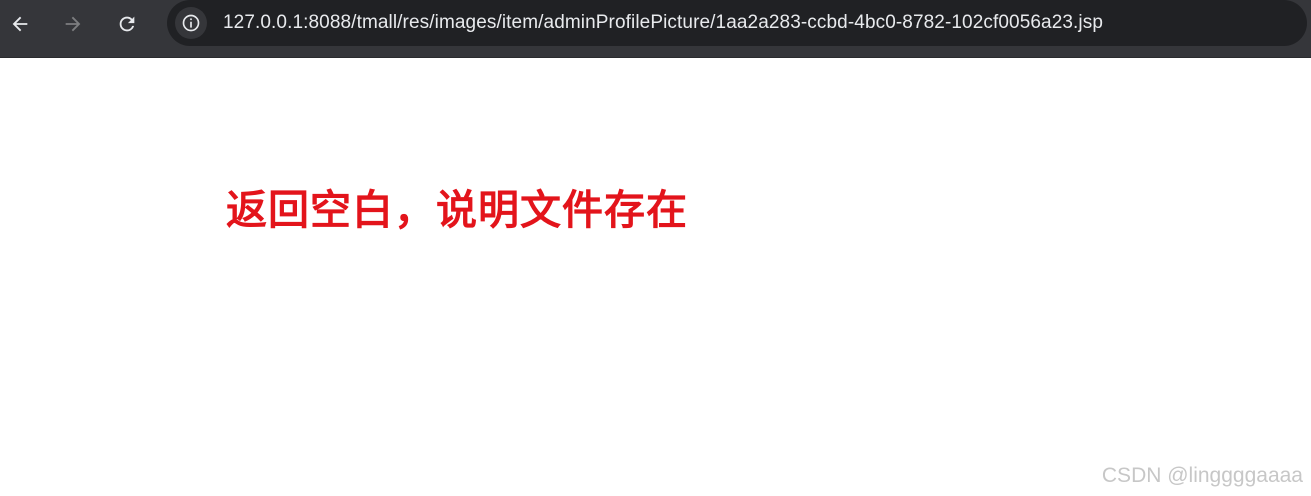 The image size is (1311, 496). I want to click on reload-button, so click(127, 24).